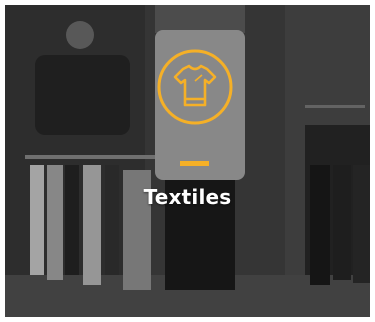 This screenshot has height=322, width=375. What do you see at coordinates (187, 197) in the screenshot?
I see `category-title: Textiles` at bounding box center [187, 197].